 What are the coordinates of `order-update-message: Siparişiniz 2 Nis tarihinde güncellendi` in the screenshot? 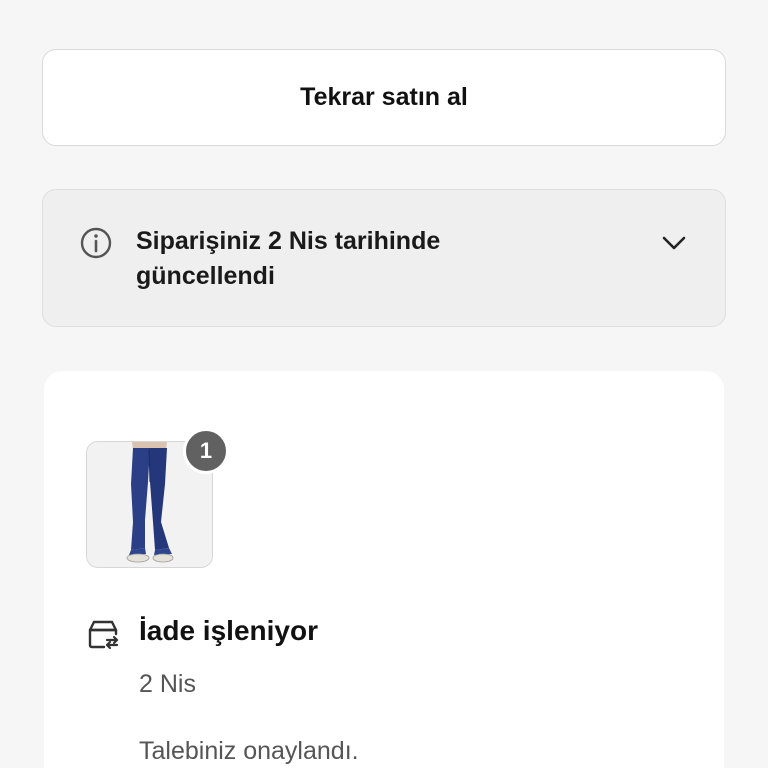 It's located at (288, 258).